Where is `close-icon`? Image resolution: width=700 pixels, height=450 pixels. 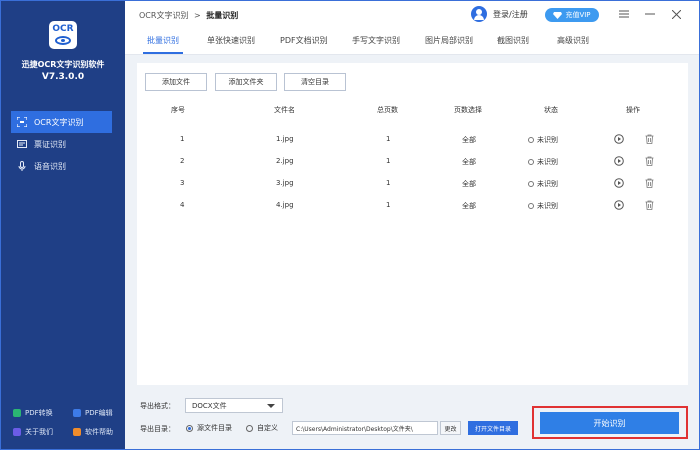
close-icon is located at coordinates (676, 14).